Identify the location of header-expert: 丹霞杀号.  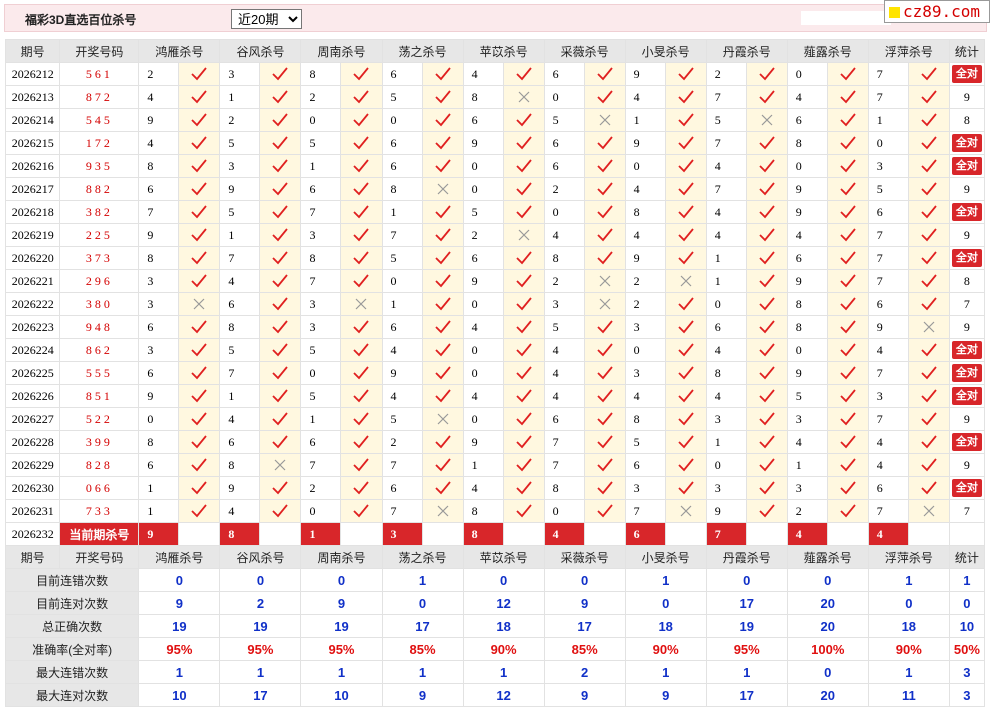
(746, 557).